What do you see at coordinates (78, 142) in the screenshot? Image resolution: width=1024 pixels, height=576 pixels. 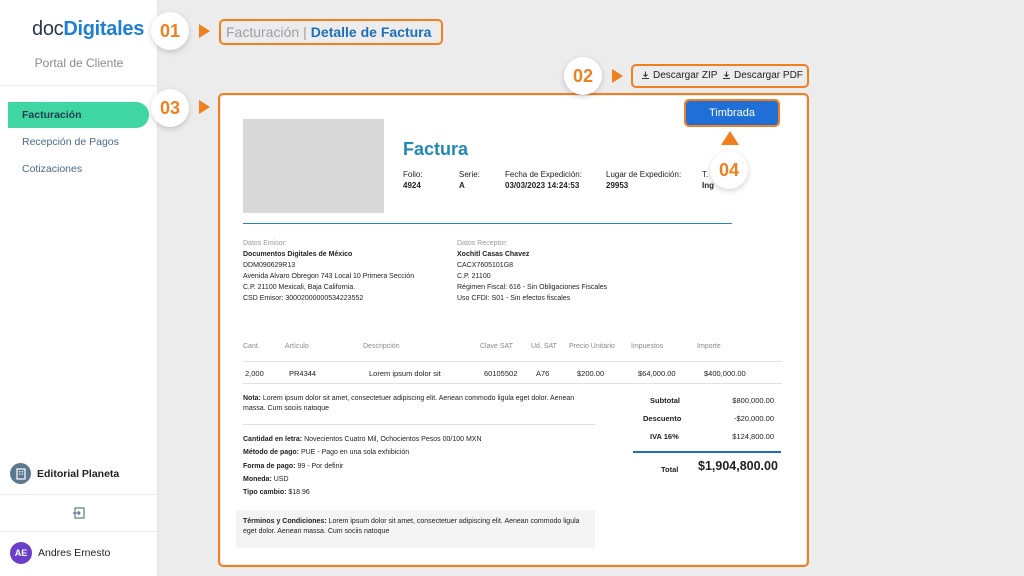 I see `sidebar-item-recepcion-pagos: Recepción de Pagos` at bounding box center [78, 142].